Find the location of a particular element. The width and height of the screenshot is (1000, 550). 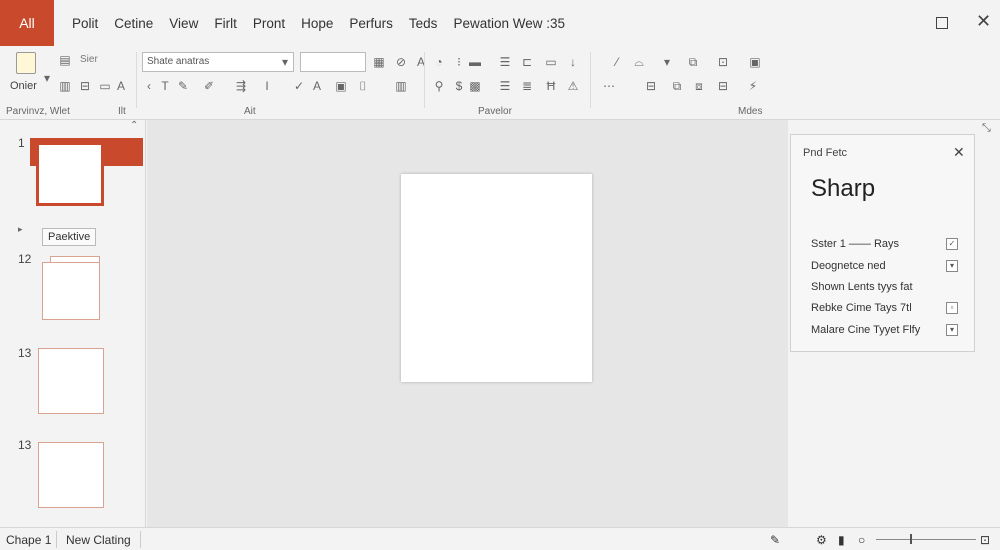

text-effects-icon: ▣ is located at coordinates (341, 86).